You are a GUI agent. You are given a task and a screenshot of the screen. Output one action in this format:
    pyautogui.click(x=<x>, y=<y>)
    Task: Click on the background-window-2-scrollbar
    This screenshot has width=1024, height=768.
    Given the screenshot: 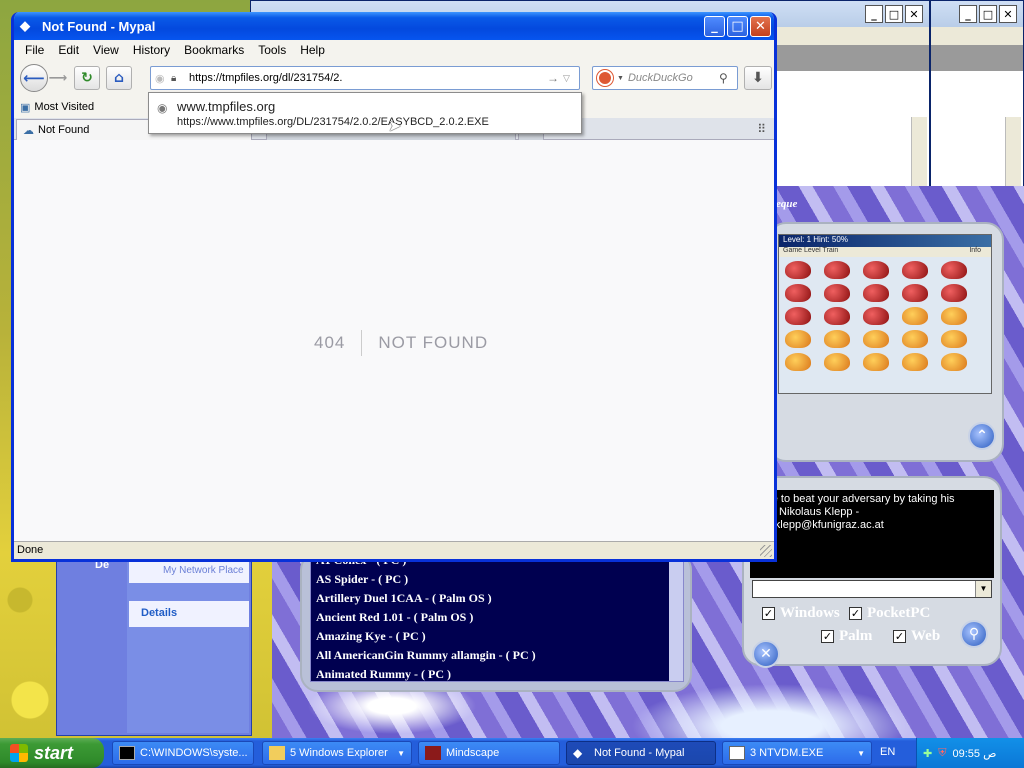 What is the action you would take?
    pyautogui.click(x=1013, y=153)
    